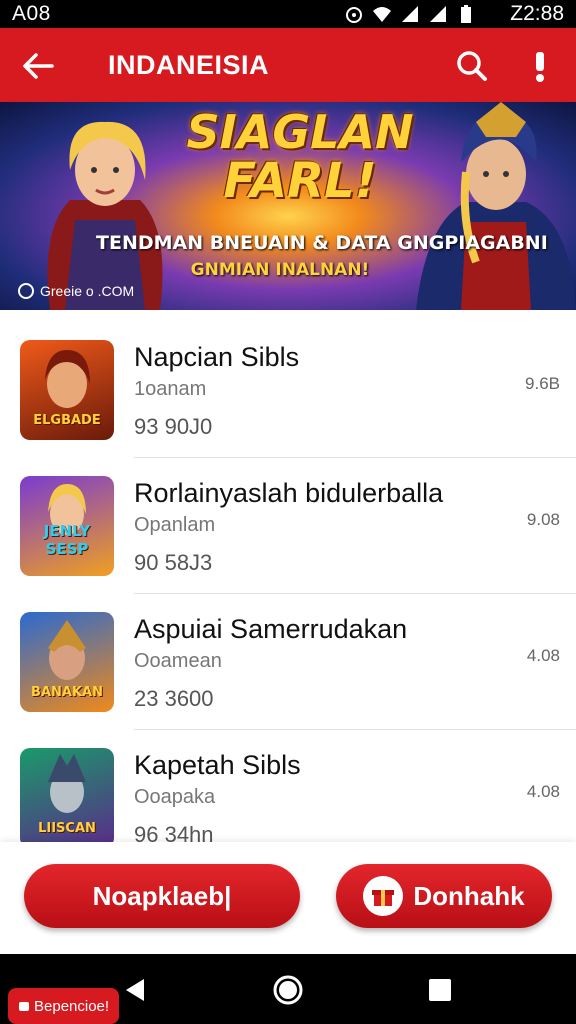  I want to click on game-icon-label: LIISCAN, so click(67, 828).